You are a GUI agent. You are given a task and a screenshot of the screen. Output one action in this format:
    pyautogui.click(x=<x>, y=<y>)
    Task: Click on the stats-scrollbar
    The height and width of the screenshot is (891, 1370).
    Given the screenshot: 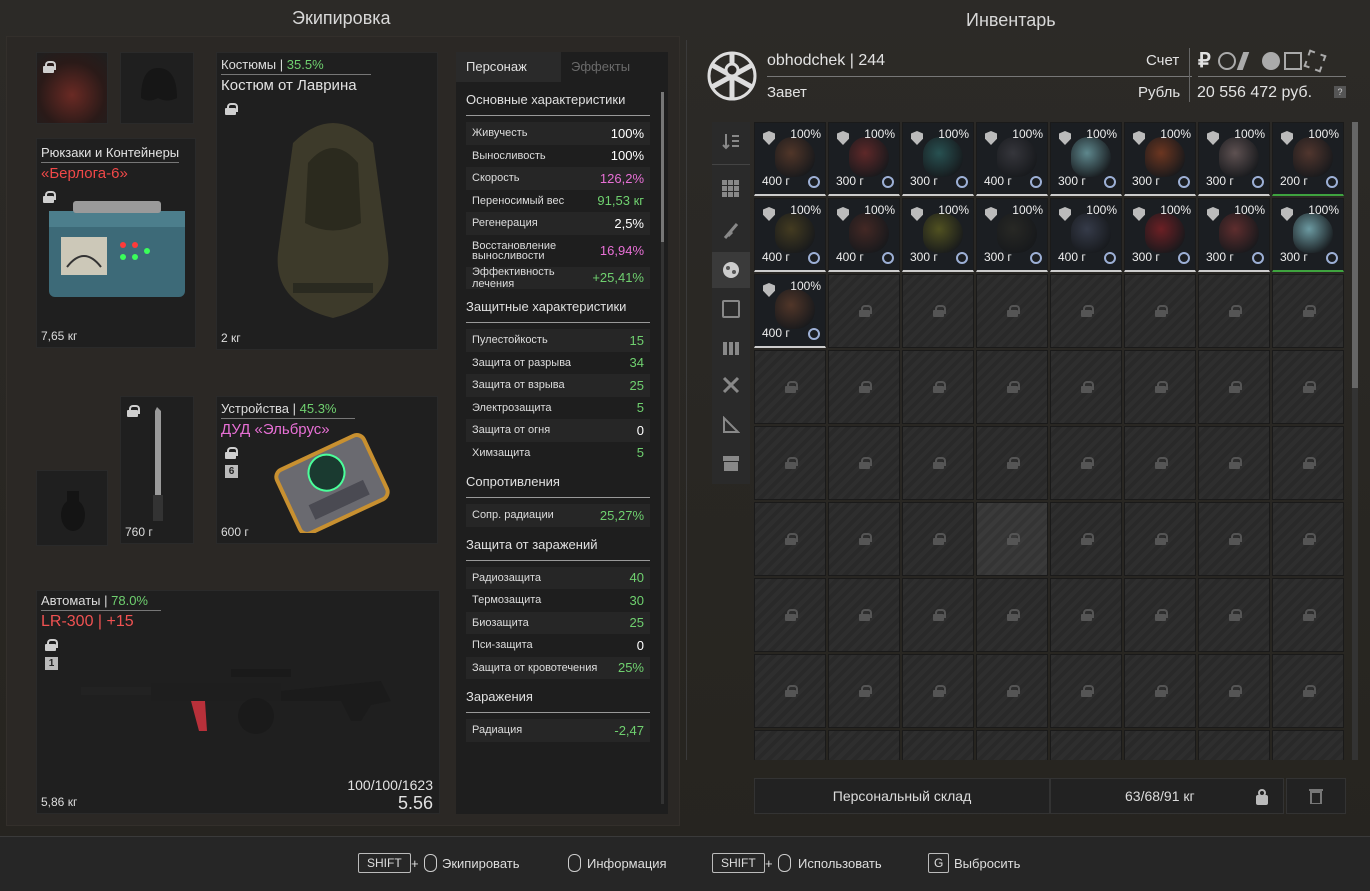 What is the action you would take?
    pyautogui.click(x=662, y=448)
    